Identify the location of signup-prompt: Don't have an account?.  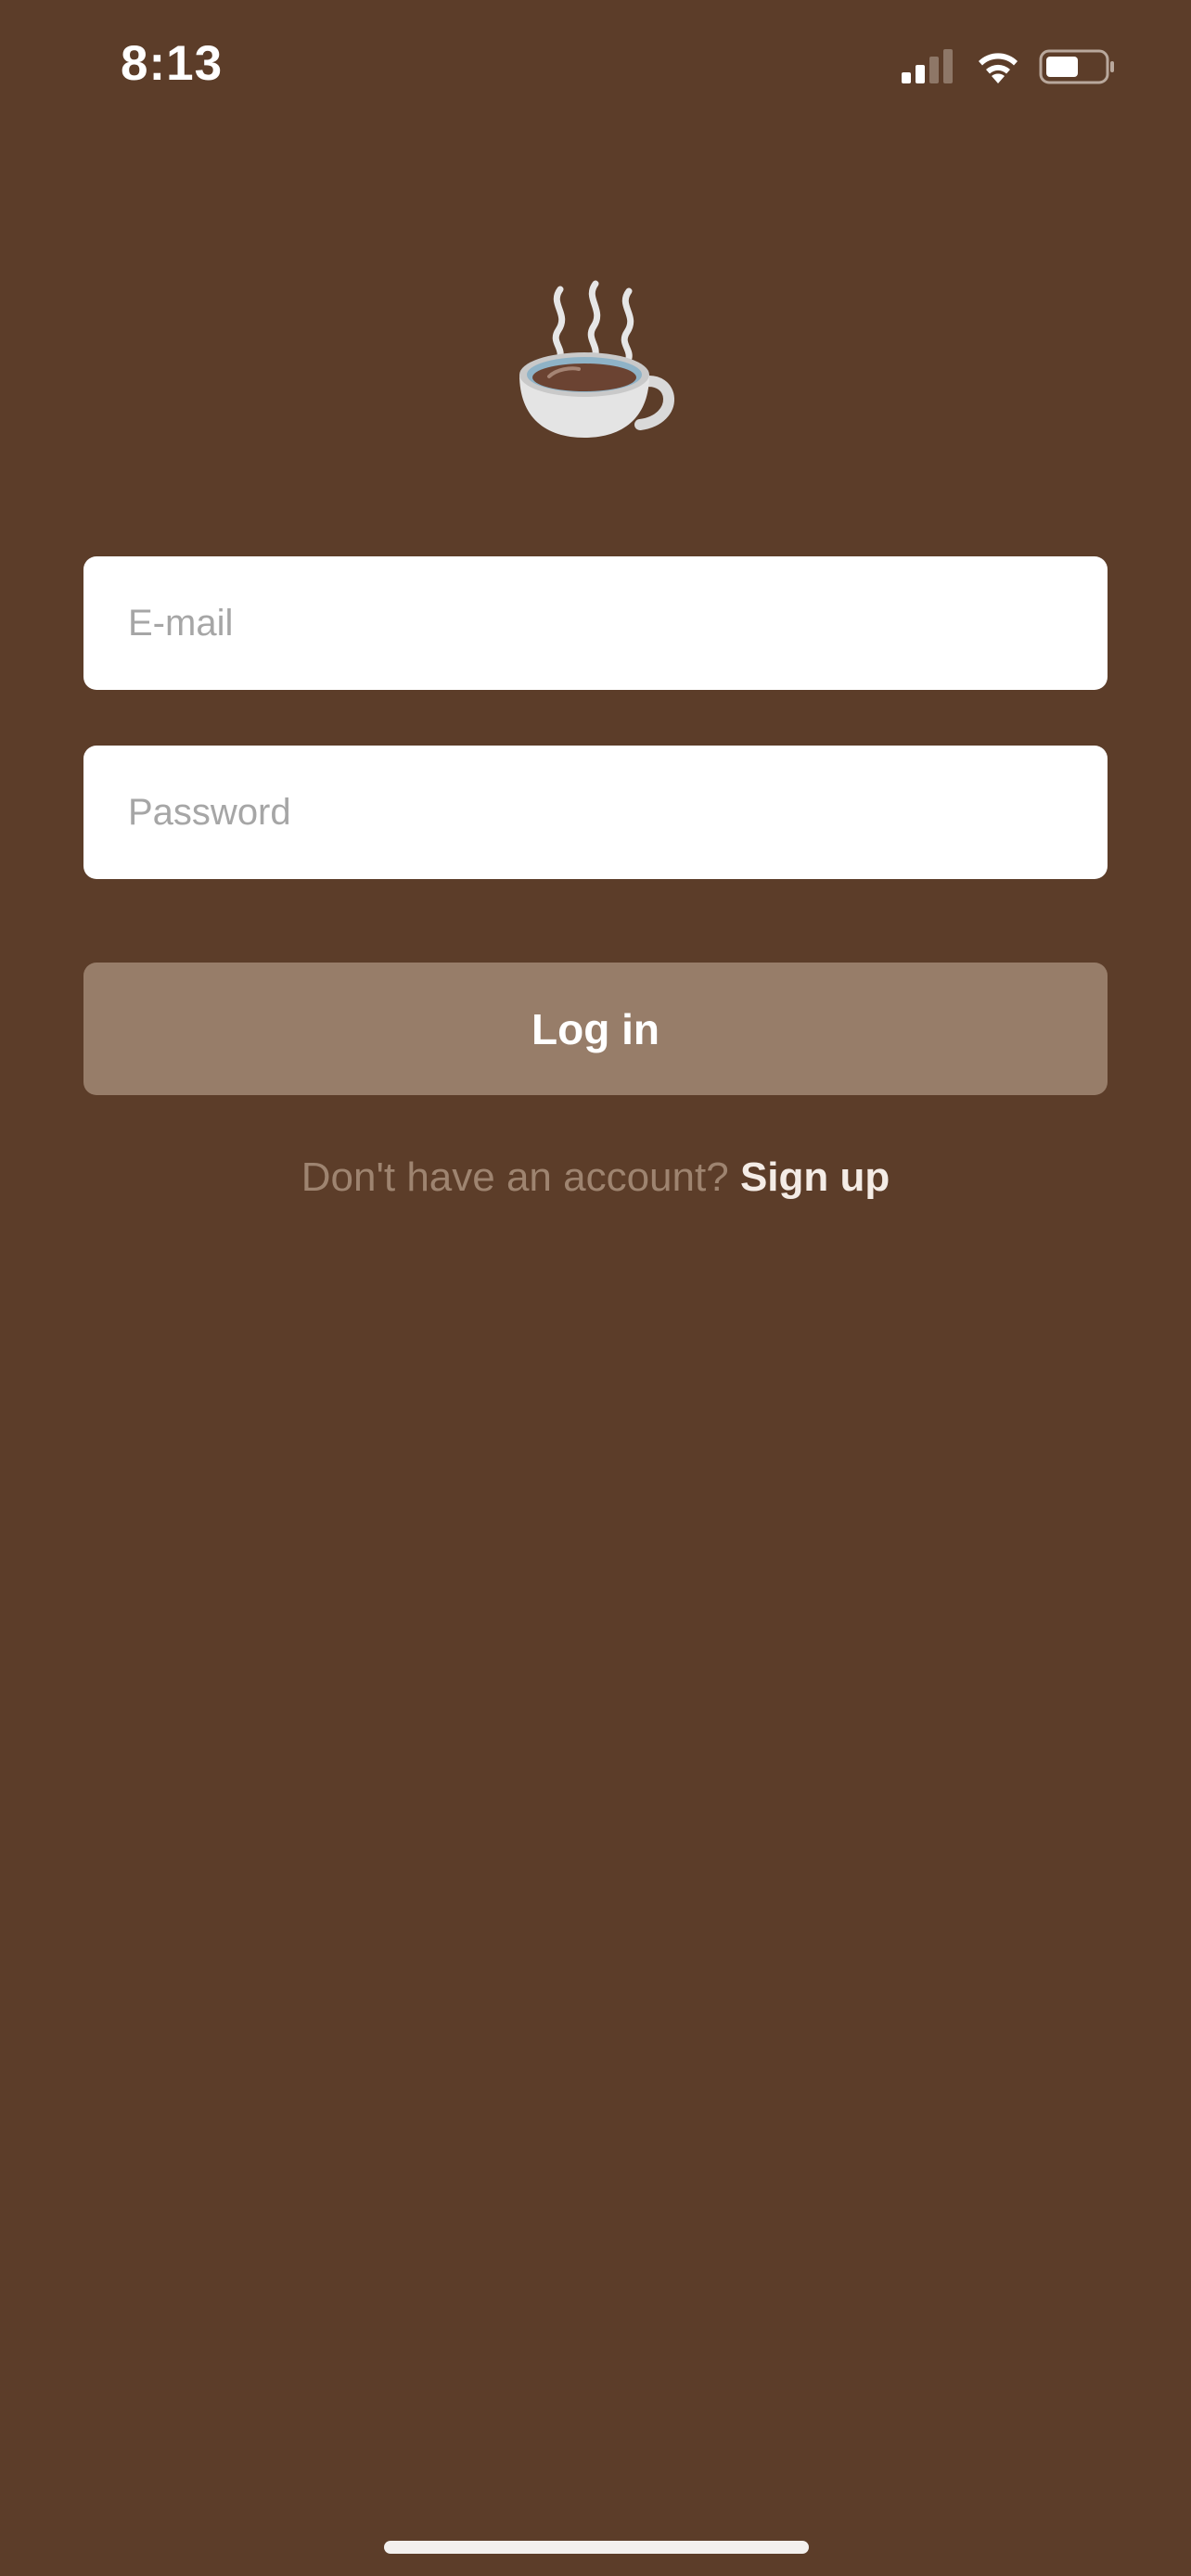
(515, 1177).